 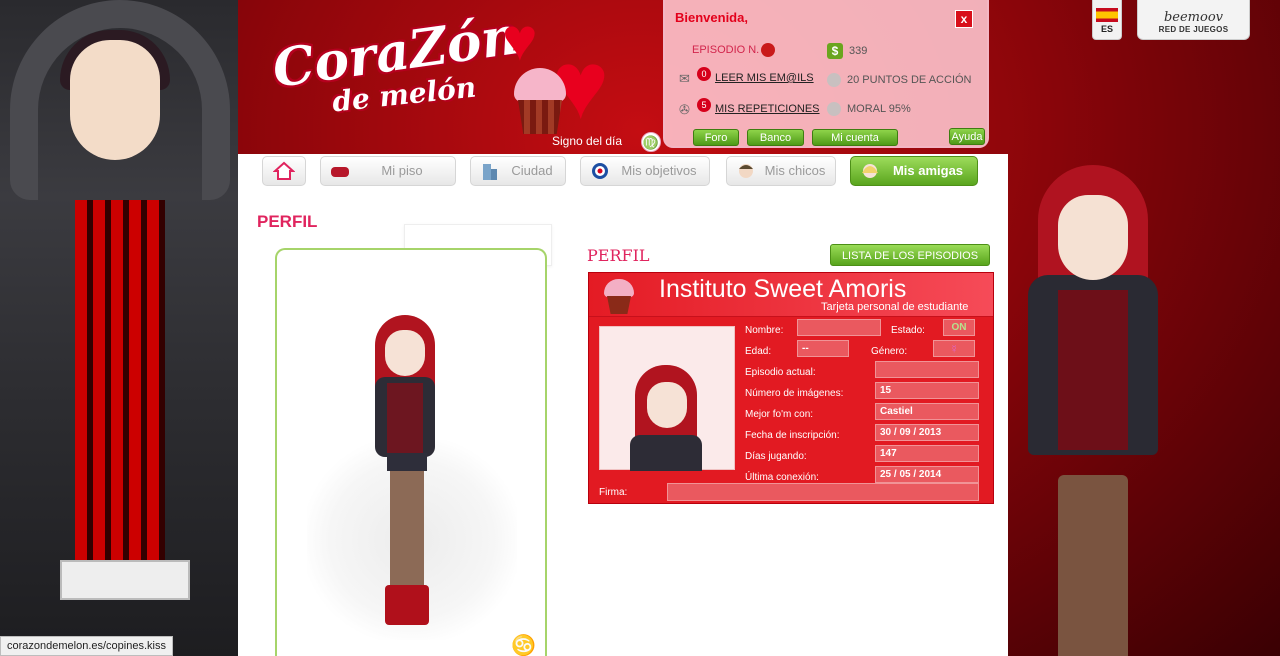 I want to click on mail-count-badge: 0, so click(x=704, y=74).